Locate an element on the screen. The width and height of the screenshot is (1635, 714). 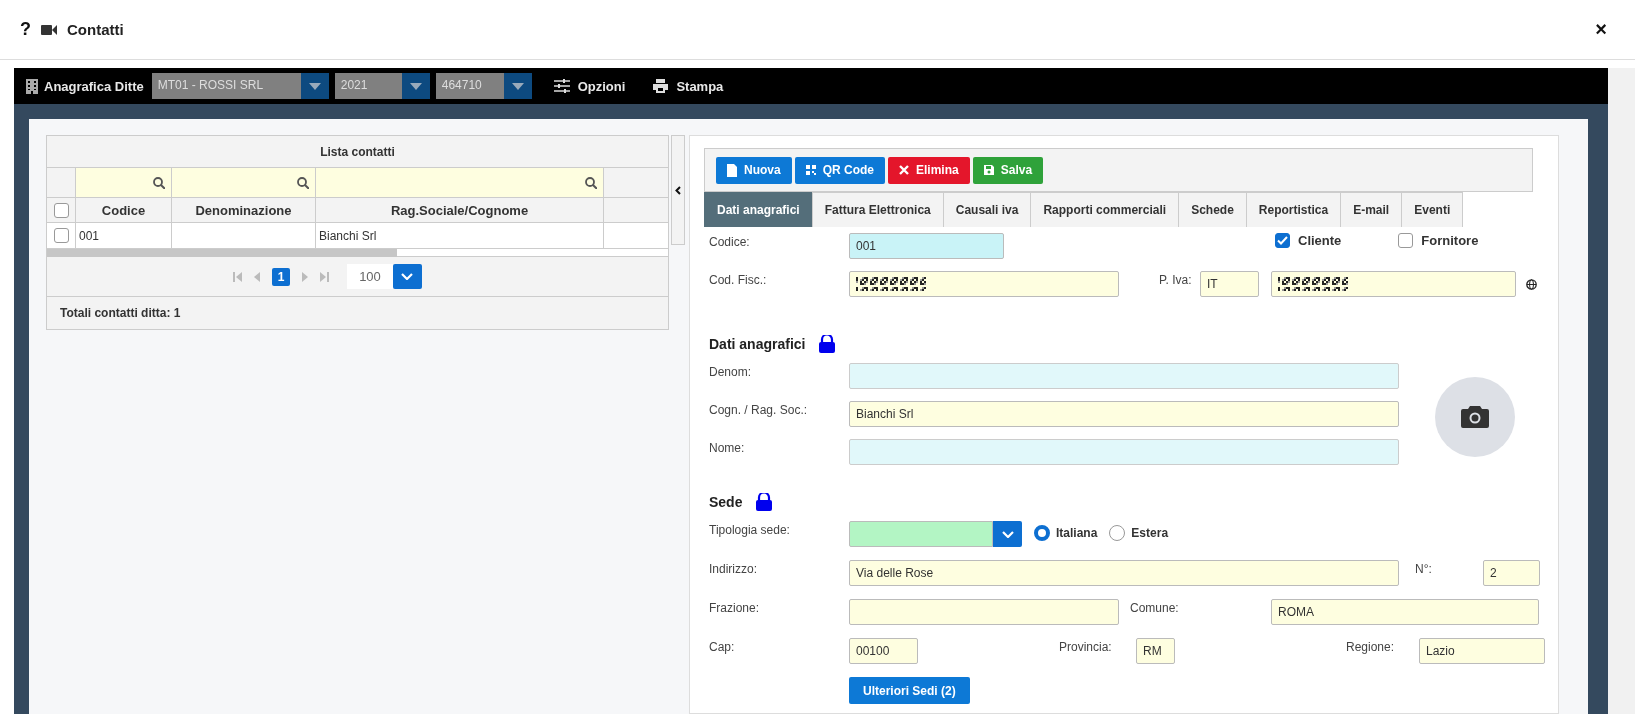
building-icon is located at coordinates (32, 86).